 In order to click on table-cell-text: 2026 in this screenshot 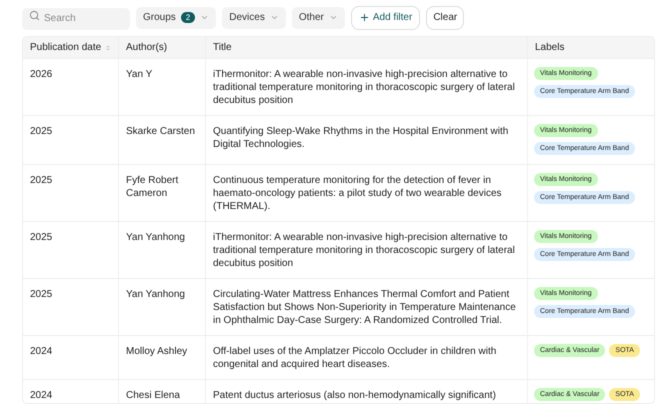, I will do `click(42, 74)`.